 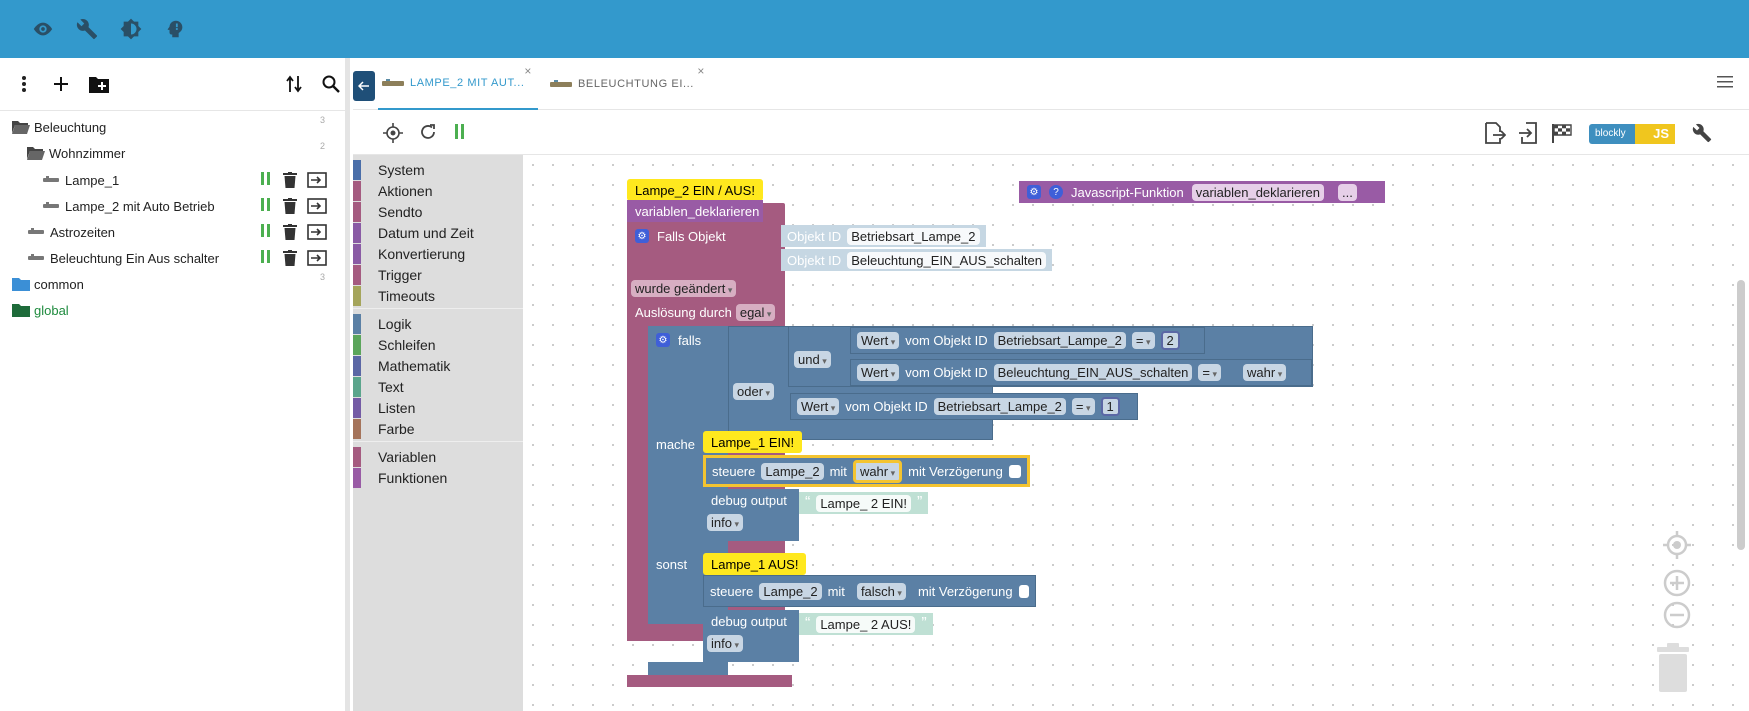 What do you see at coordinates (1673, 667) in the screenshot?
I see `trash-icon` at bounding box center [1673, 667].